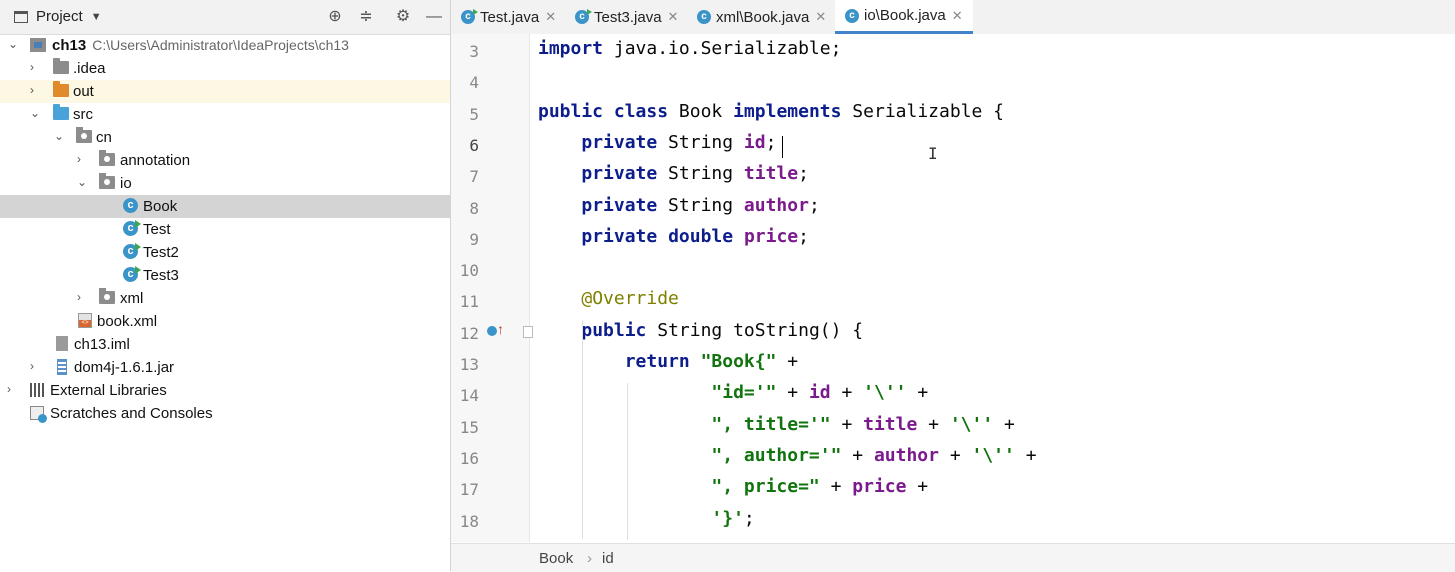  Describe the element at coordinates (953, 557) in the screenshot. I see `breadcrumb: Book › id` at that location.